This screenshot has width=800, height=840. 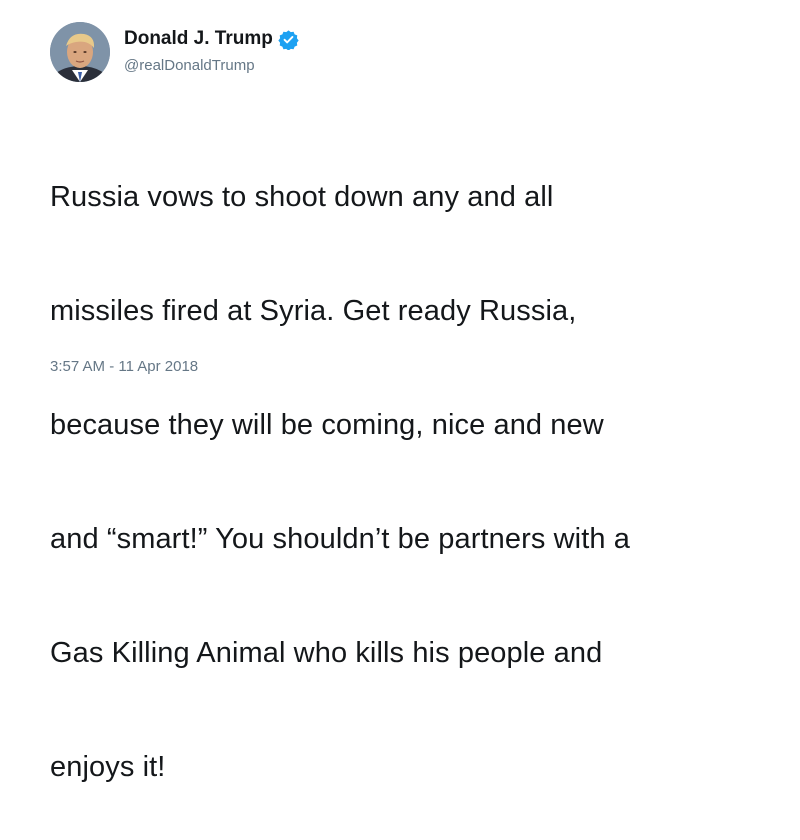 I want to click on tweet-timestamp: 3:57 AM - 11 Apr 2018, so click(x=124, y=366).